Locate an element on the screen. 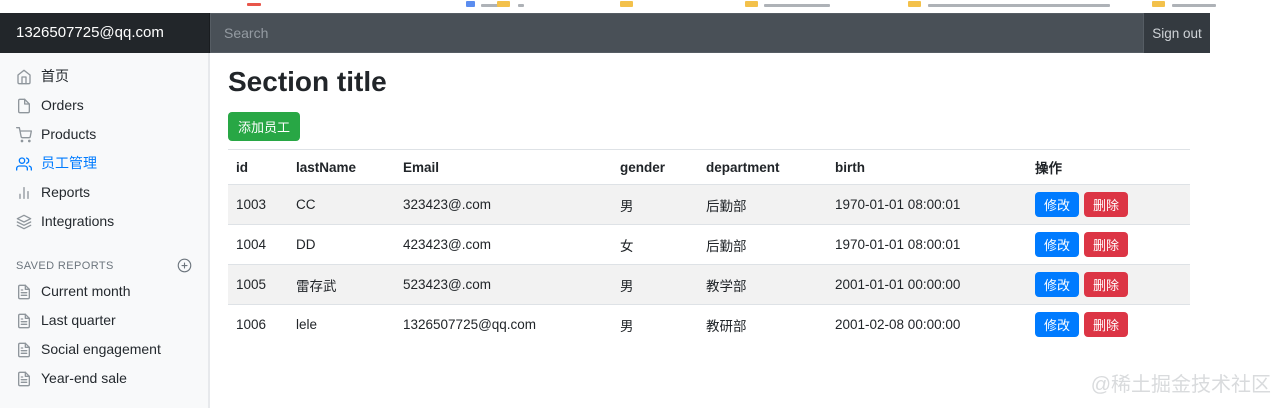 This screenshot has height=408, width=1284. cell-department: 教学部 is located at coordinates (762, 284).